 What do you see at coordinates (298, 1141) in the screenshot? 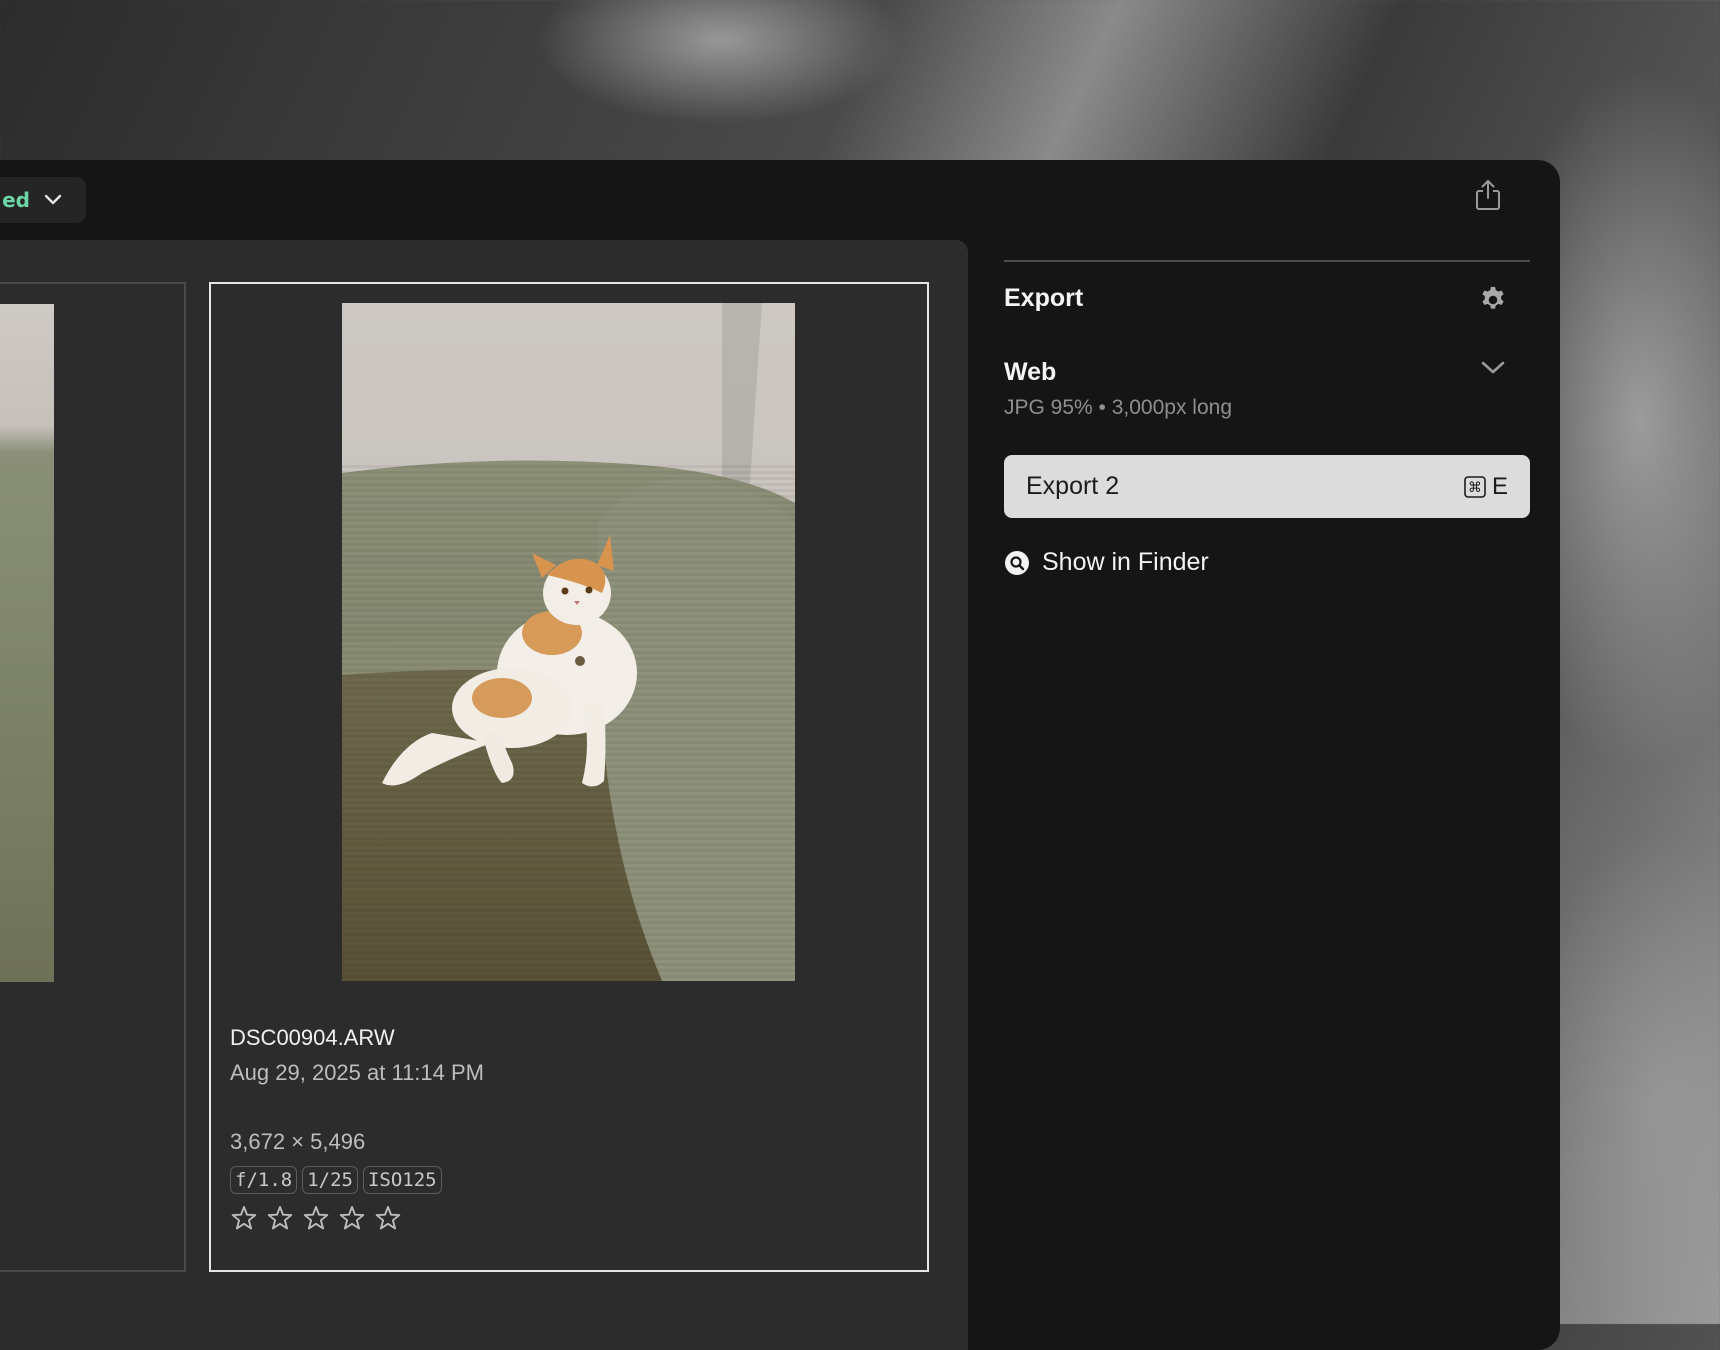
I see `photo-dimensions: 3,672 × 5,496` at bounding box center [298, 1141].